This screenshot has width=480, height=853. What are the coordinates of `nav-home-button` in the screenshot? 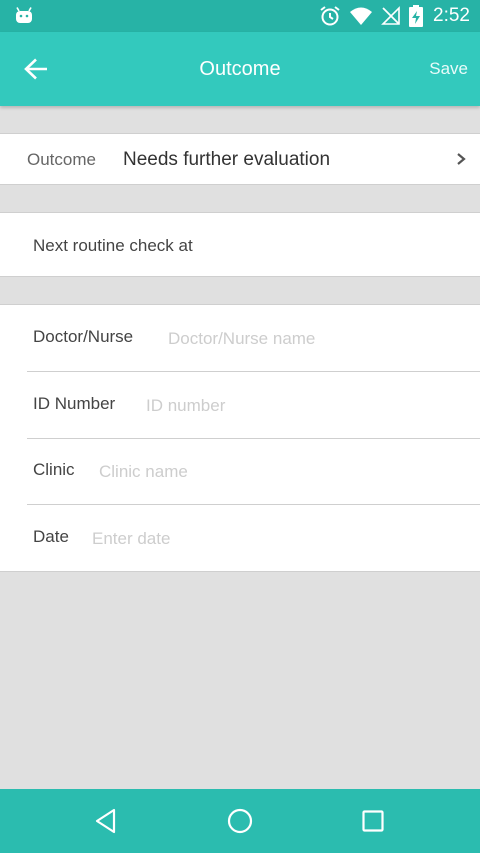 It's located at (240, 821).